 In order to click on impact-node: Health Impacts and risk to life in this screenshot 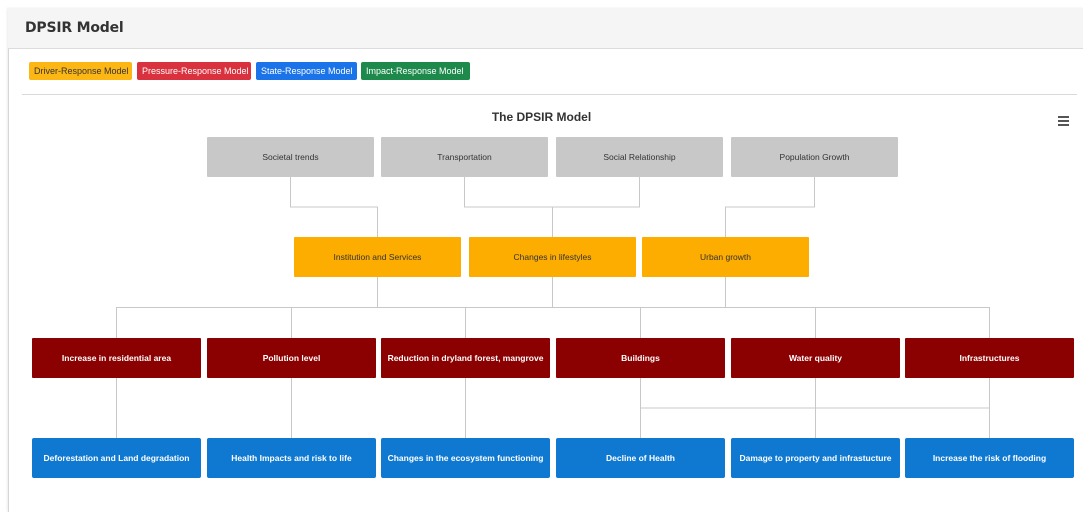, I will do `click(291, 458)`.